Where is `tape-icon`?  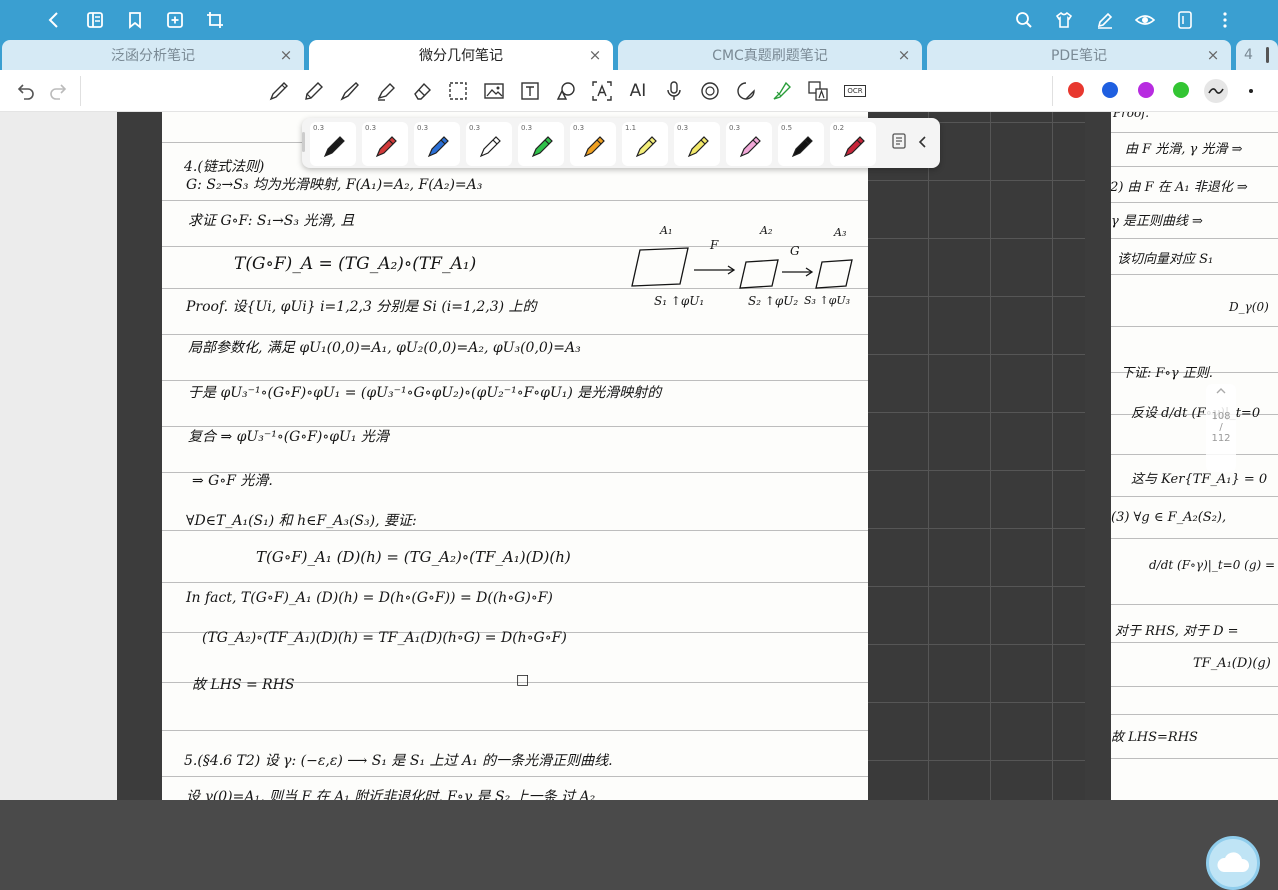
tape-icon is located at coordinates (746, 91).